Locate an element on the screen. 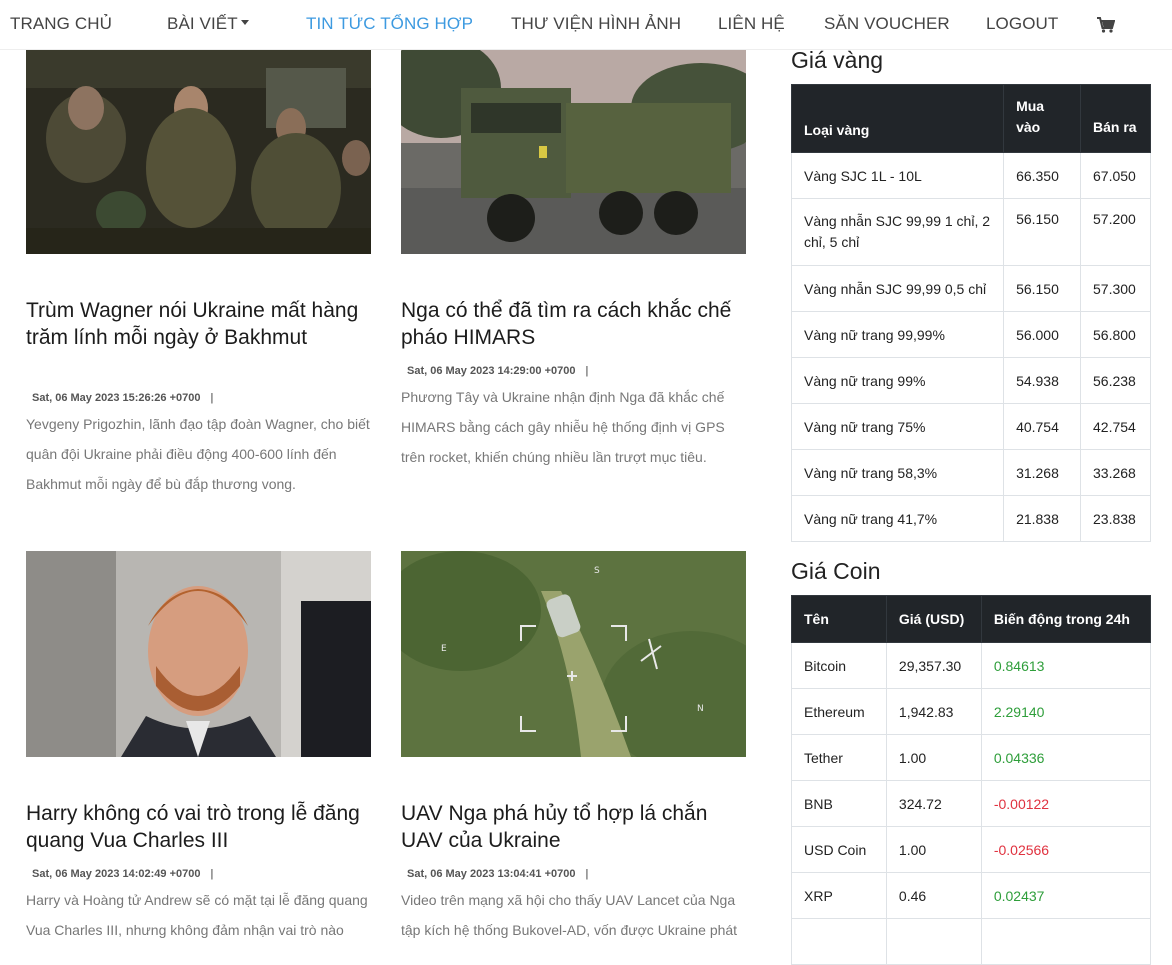  table-row: Vàng nữ trang 75% 40.754 42.754 is located at coordinates (970, 426).